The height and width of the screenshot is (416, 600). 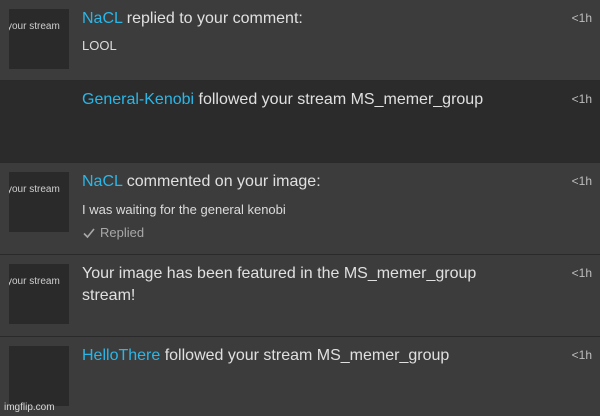 I want to click on comment-text: LOOL, so click(x=99, y=45).